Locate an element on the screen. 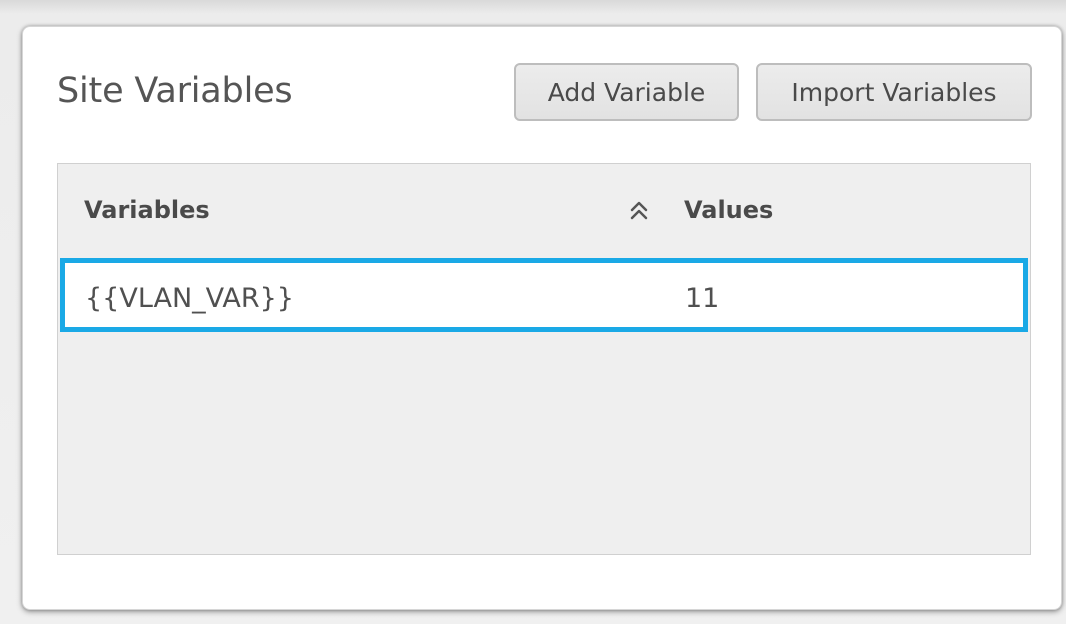 This screenshot has height=624, width=1066. variable-name-cell: {{VLAN_VAR}} is located at coordinates (189, 298).